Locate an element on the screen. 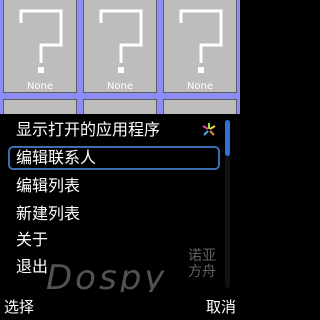 This screenshot has height=320, width=320. watermark-cn-line: 诺亚 is located at coordinates (202, 256).